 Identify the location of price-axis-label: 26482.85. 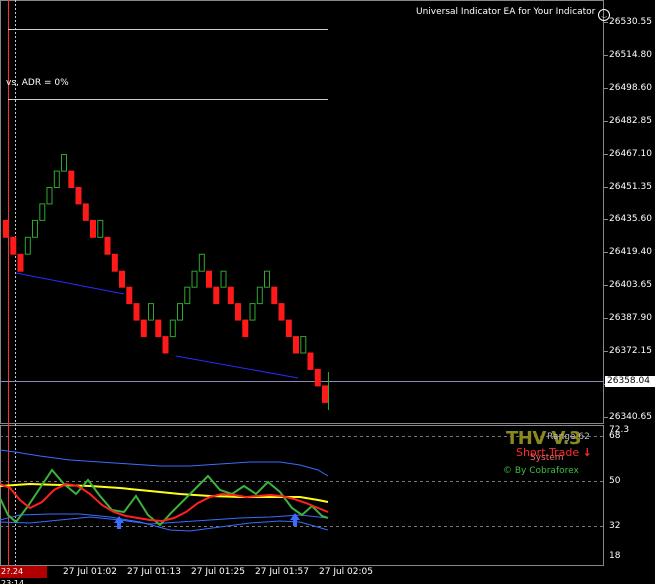
(630, 120).